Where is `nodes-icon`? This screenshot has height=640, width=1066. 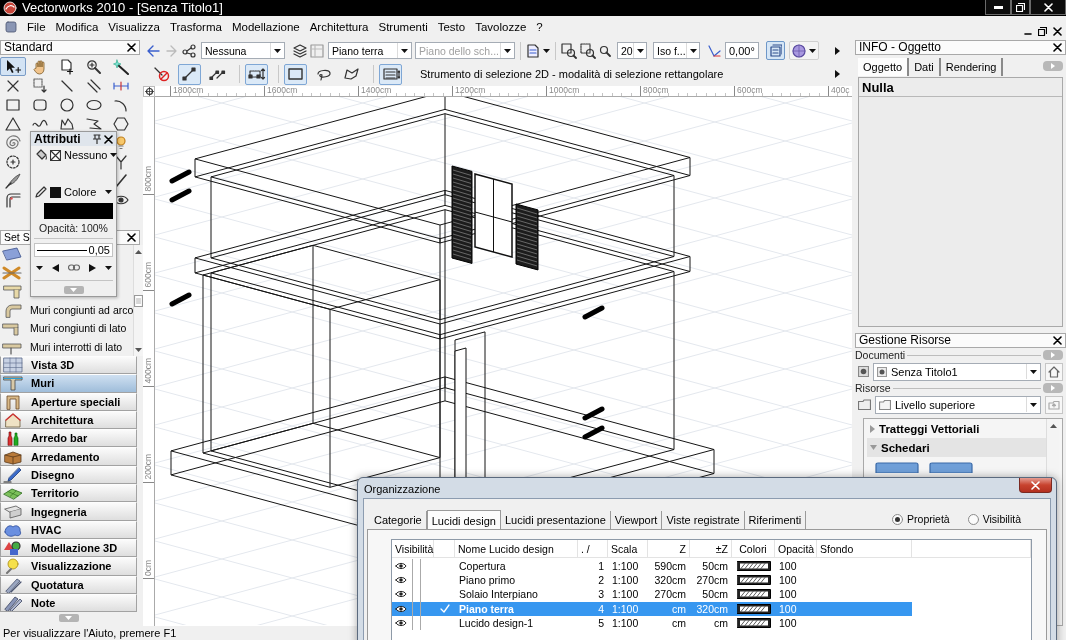 nodes-icon is located at coordinates (189, 50).